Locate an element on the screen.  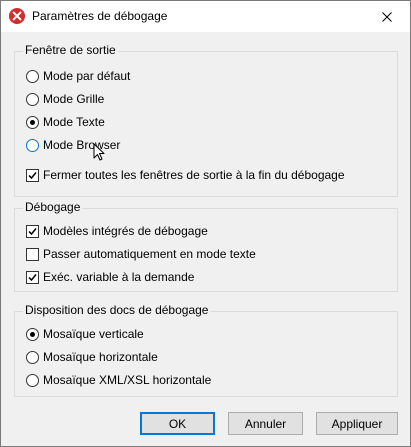
tile-xml-xsl-horizontal-label: Mosaïque XML/XSL horizontale is located at coordinates (127, 380).